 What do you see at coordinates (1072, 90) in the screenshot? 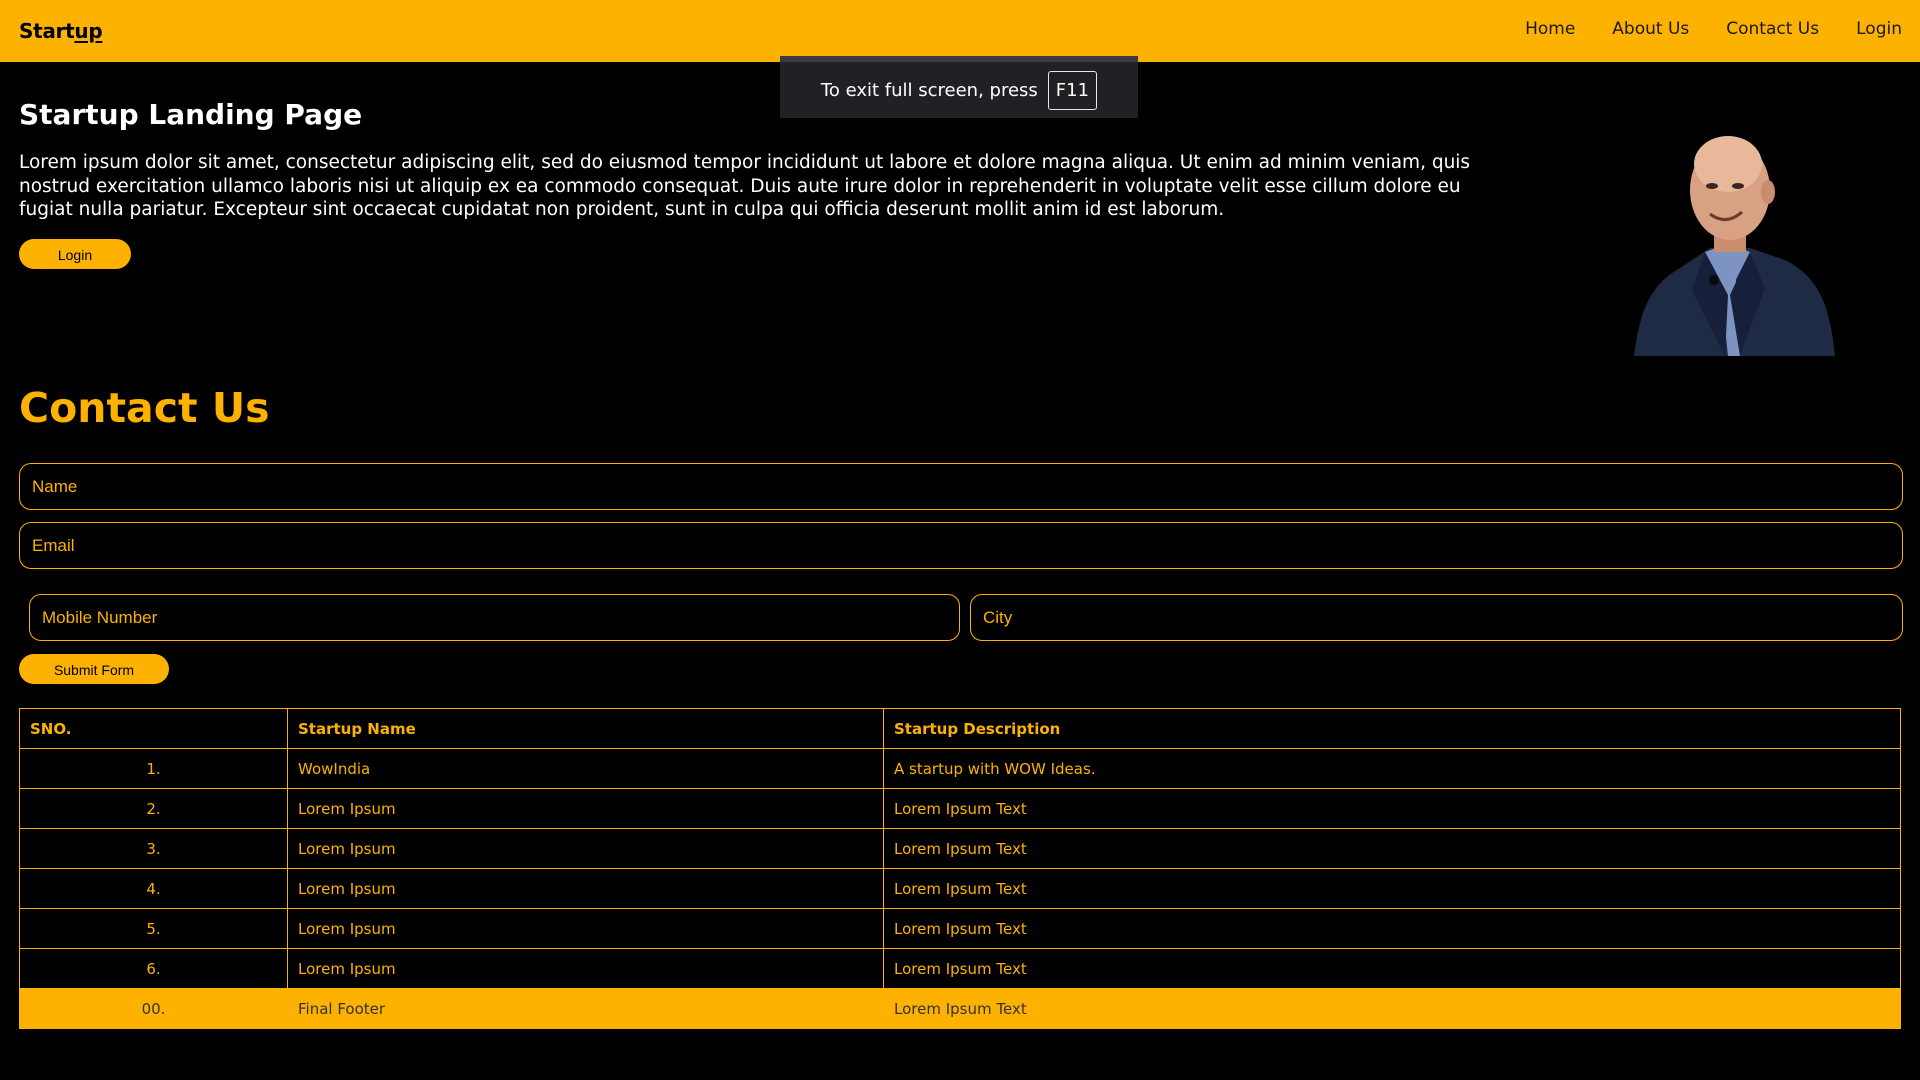
I see `f11-key-badge: F11` at bounding box center [1072, 90].